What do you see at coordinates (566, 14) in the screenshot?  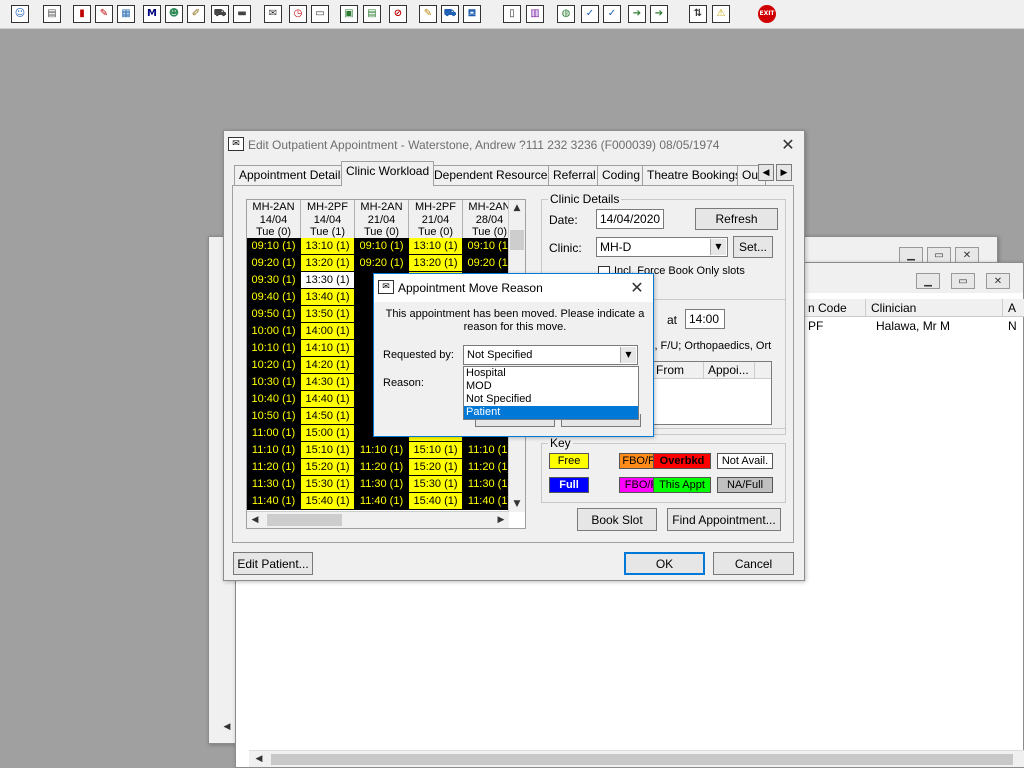 I see `toolbar-button: ◍` at bounding box center [566, 14].